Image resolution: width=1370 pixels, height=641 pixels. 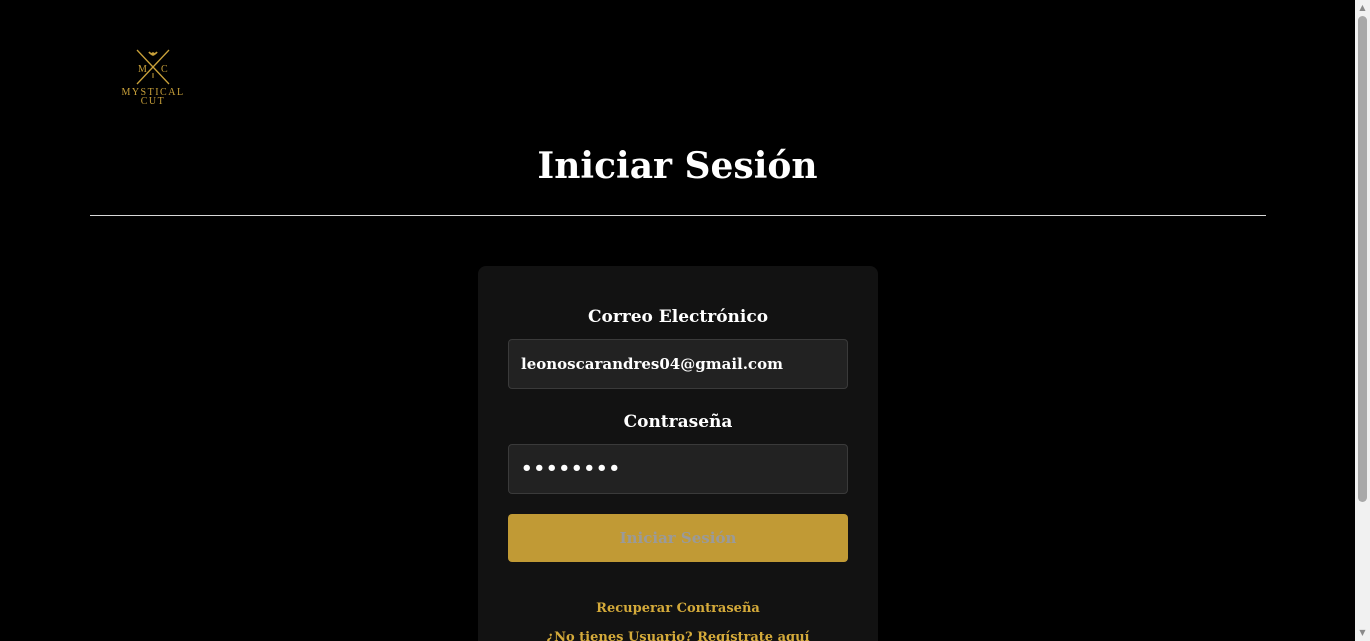 What do you see at coordinates (1362, 633) in the screenshot?
I see `scroll-down-icon: ▼` at bounding box center [1362, 633].